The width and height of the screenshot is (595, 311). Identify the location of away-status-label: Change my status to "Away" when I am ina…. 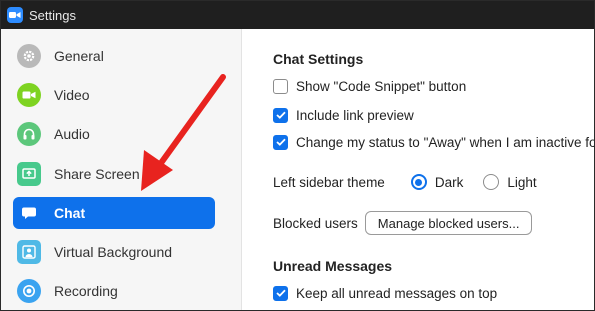
(445, 142).